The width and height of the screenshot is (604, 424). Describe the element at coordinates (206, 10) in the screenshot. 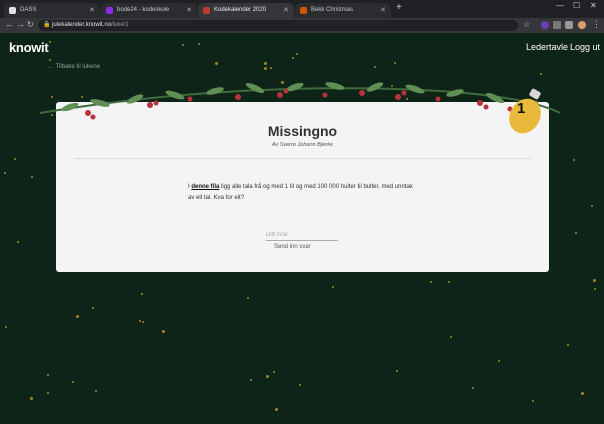

I see `kodekalender-favicon-icon` at that location.